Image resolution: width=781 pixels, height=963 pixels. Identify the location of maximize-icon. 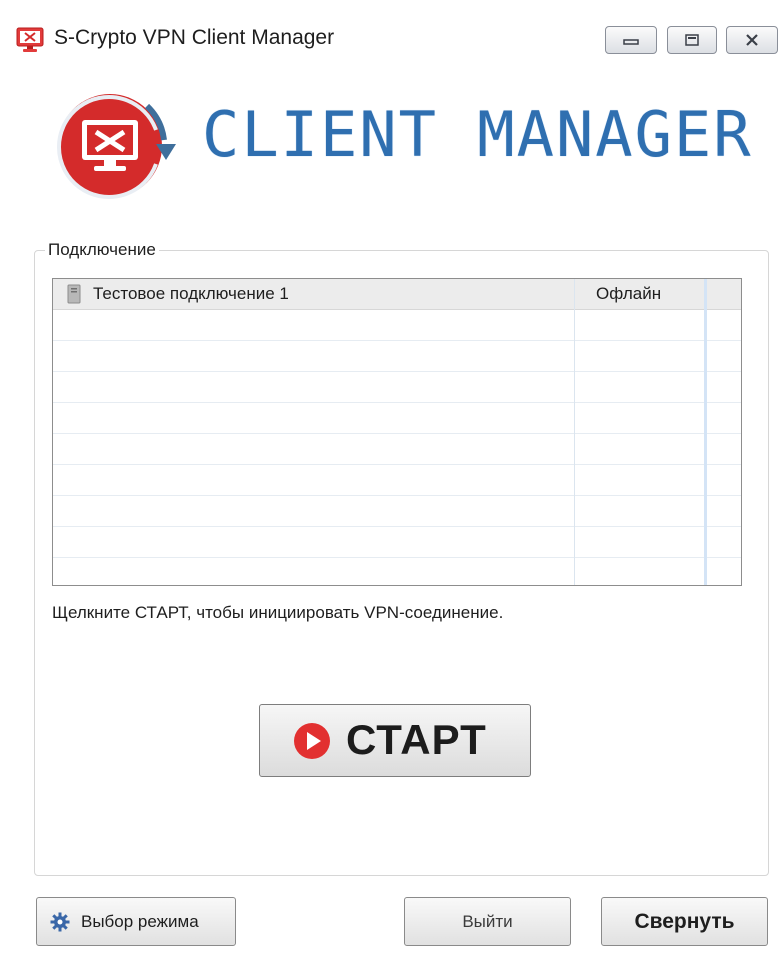
(692, 40).